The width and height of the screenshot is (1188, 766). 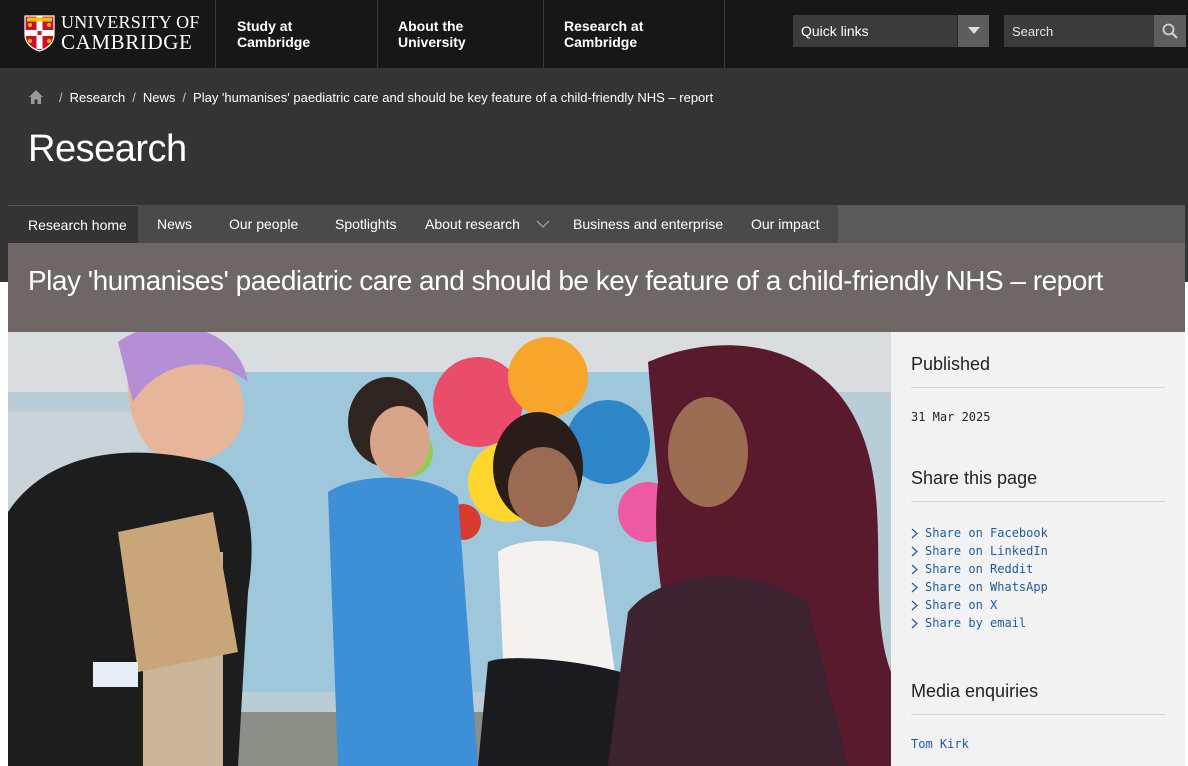 I want to click on breadcrumb-research: Research, so click(x=98, y=97).